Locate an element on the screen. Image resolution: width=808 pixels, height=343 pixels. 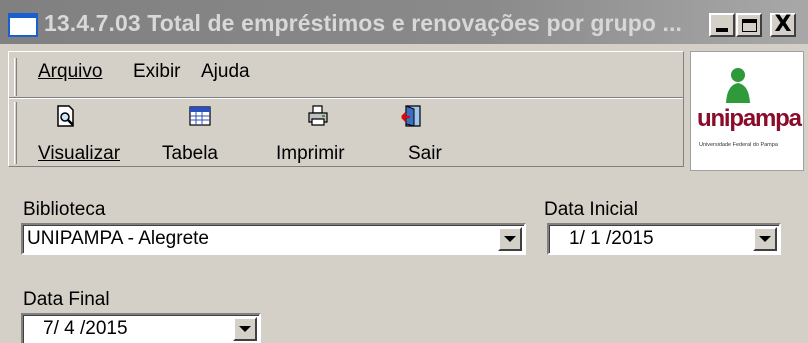
close-icon: X is located at coordinates (783, 24).